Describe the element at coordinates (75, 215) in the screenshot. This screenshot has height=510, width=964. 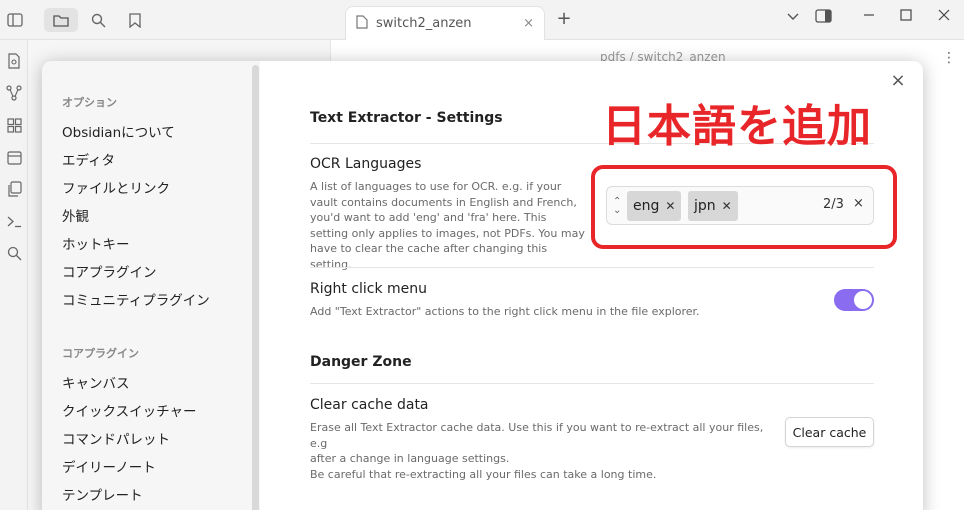
I see `sidebar-item-appearance: 外観` at that location.